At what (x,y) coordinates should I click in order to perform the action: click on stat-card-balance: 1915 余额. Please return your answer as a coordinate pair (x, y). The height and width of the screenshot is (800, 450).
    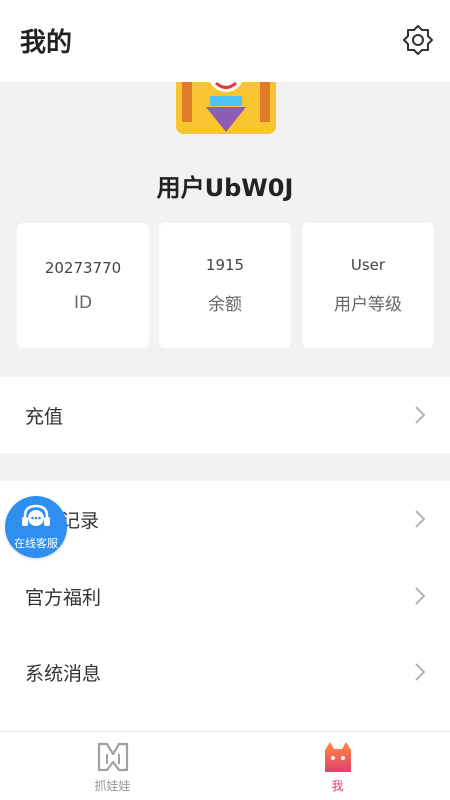
    Looking at the image, I should click on (225, 285).